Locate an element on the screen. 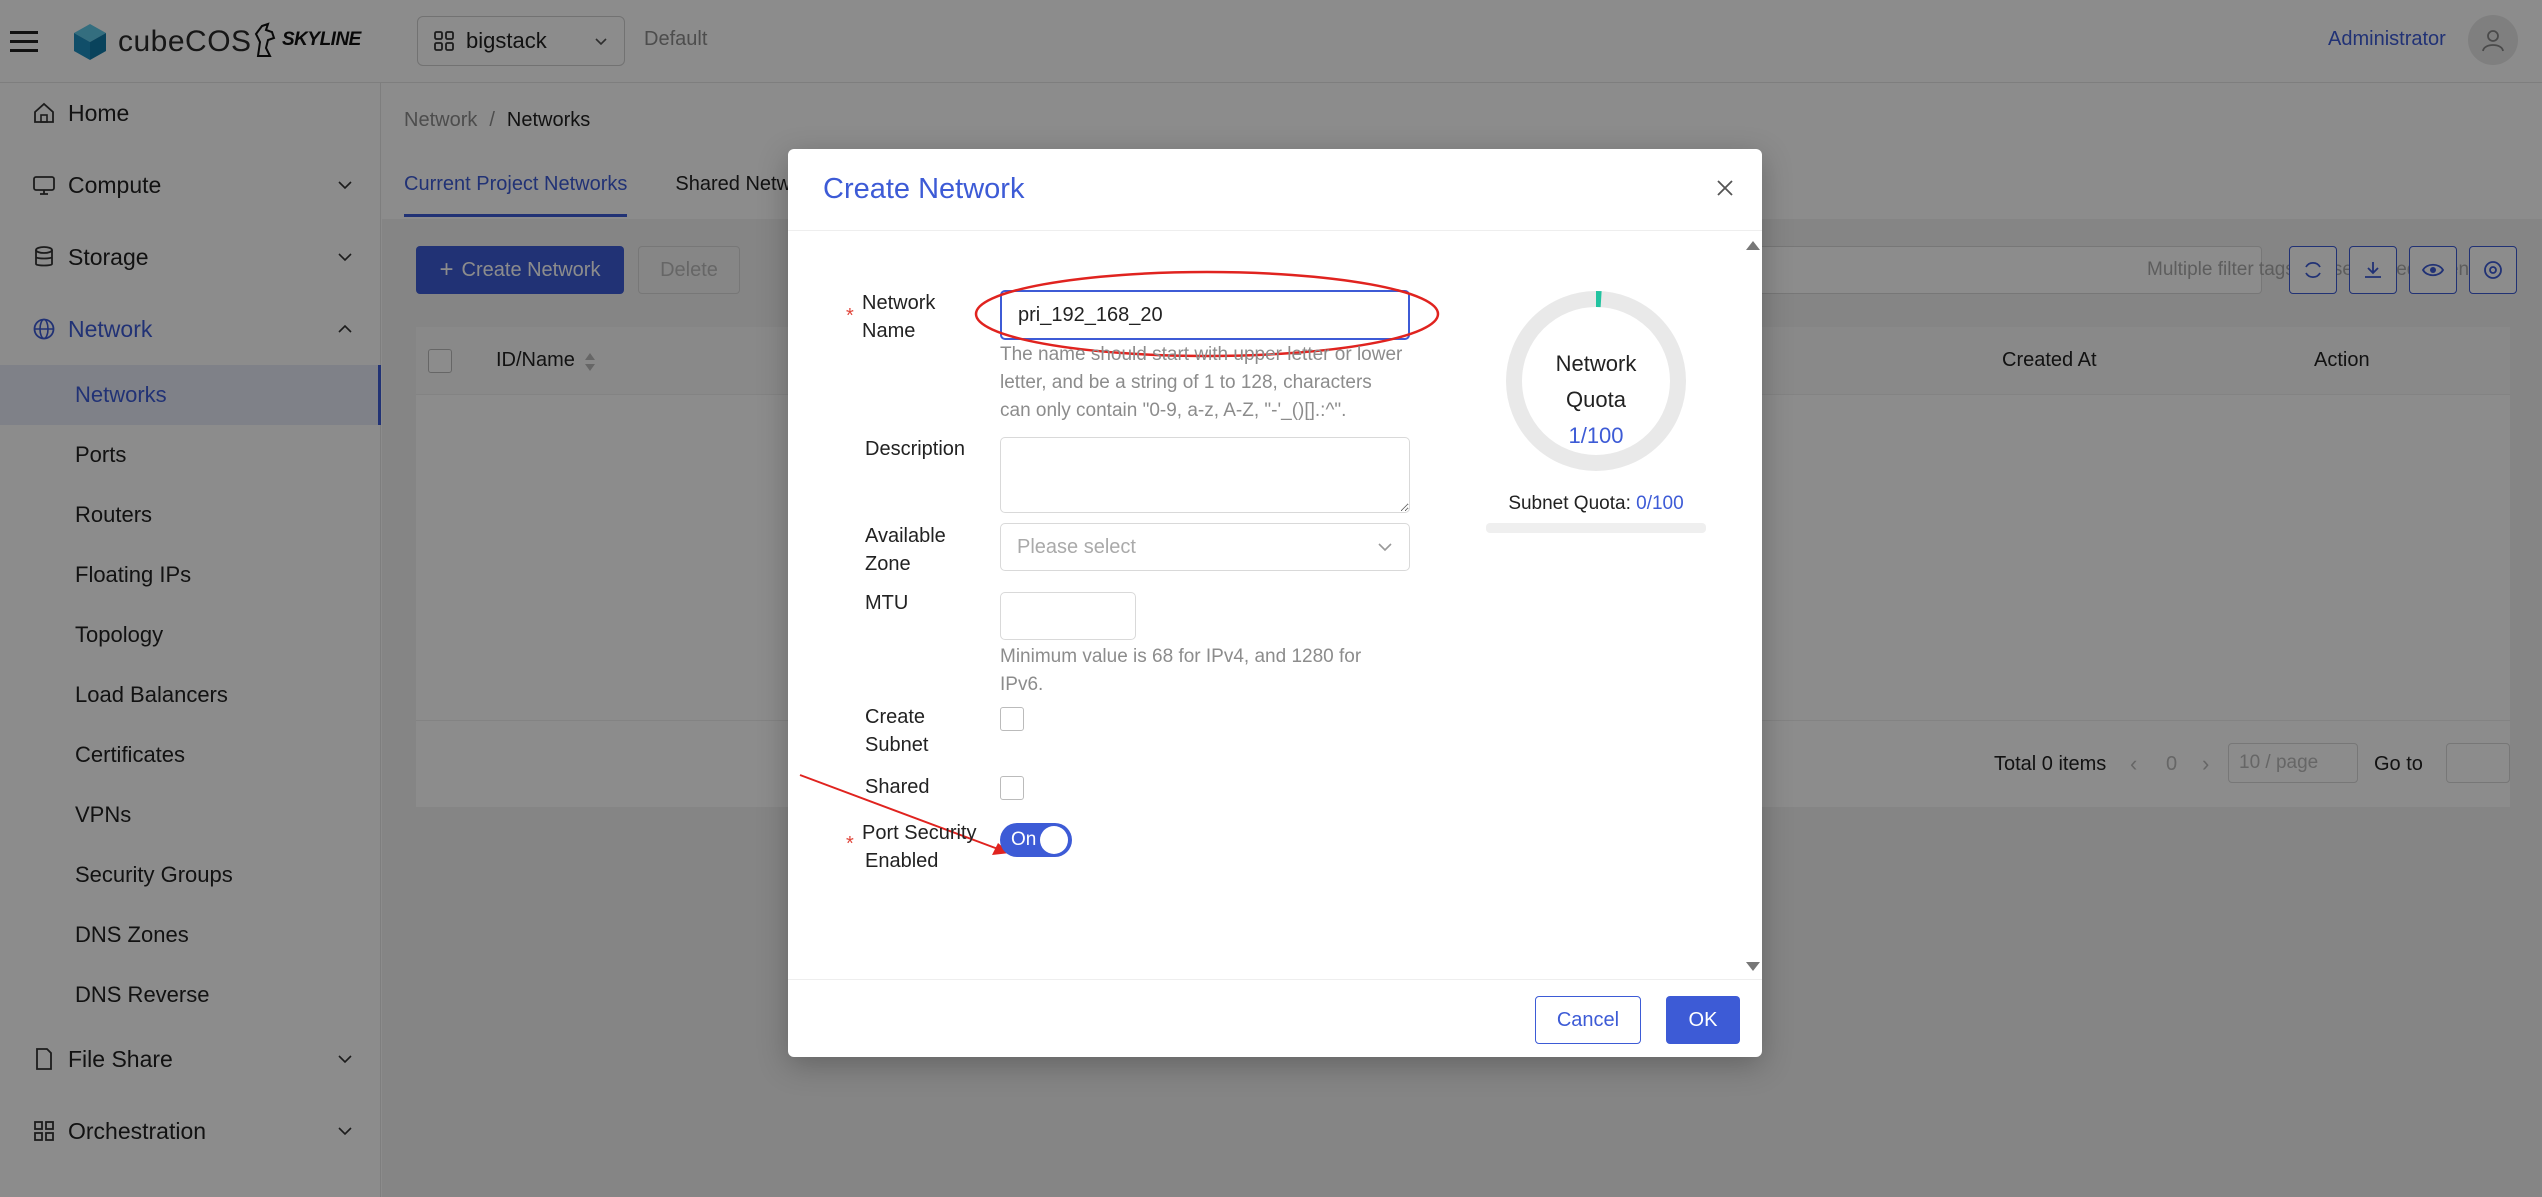  ok-button: OK is located at coordinates (1703, 1020).